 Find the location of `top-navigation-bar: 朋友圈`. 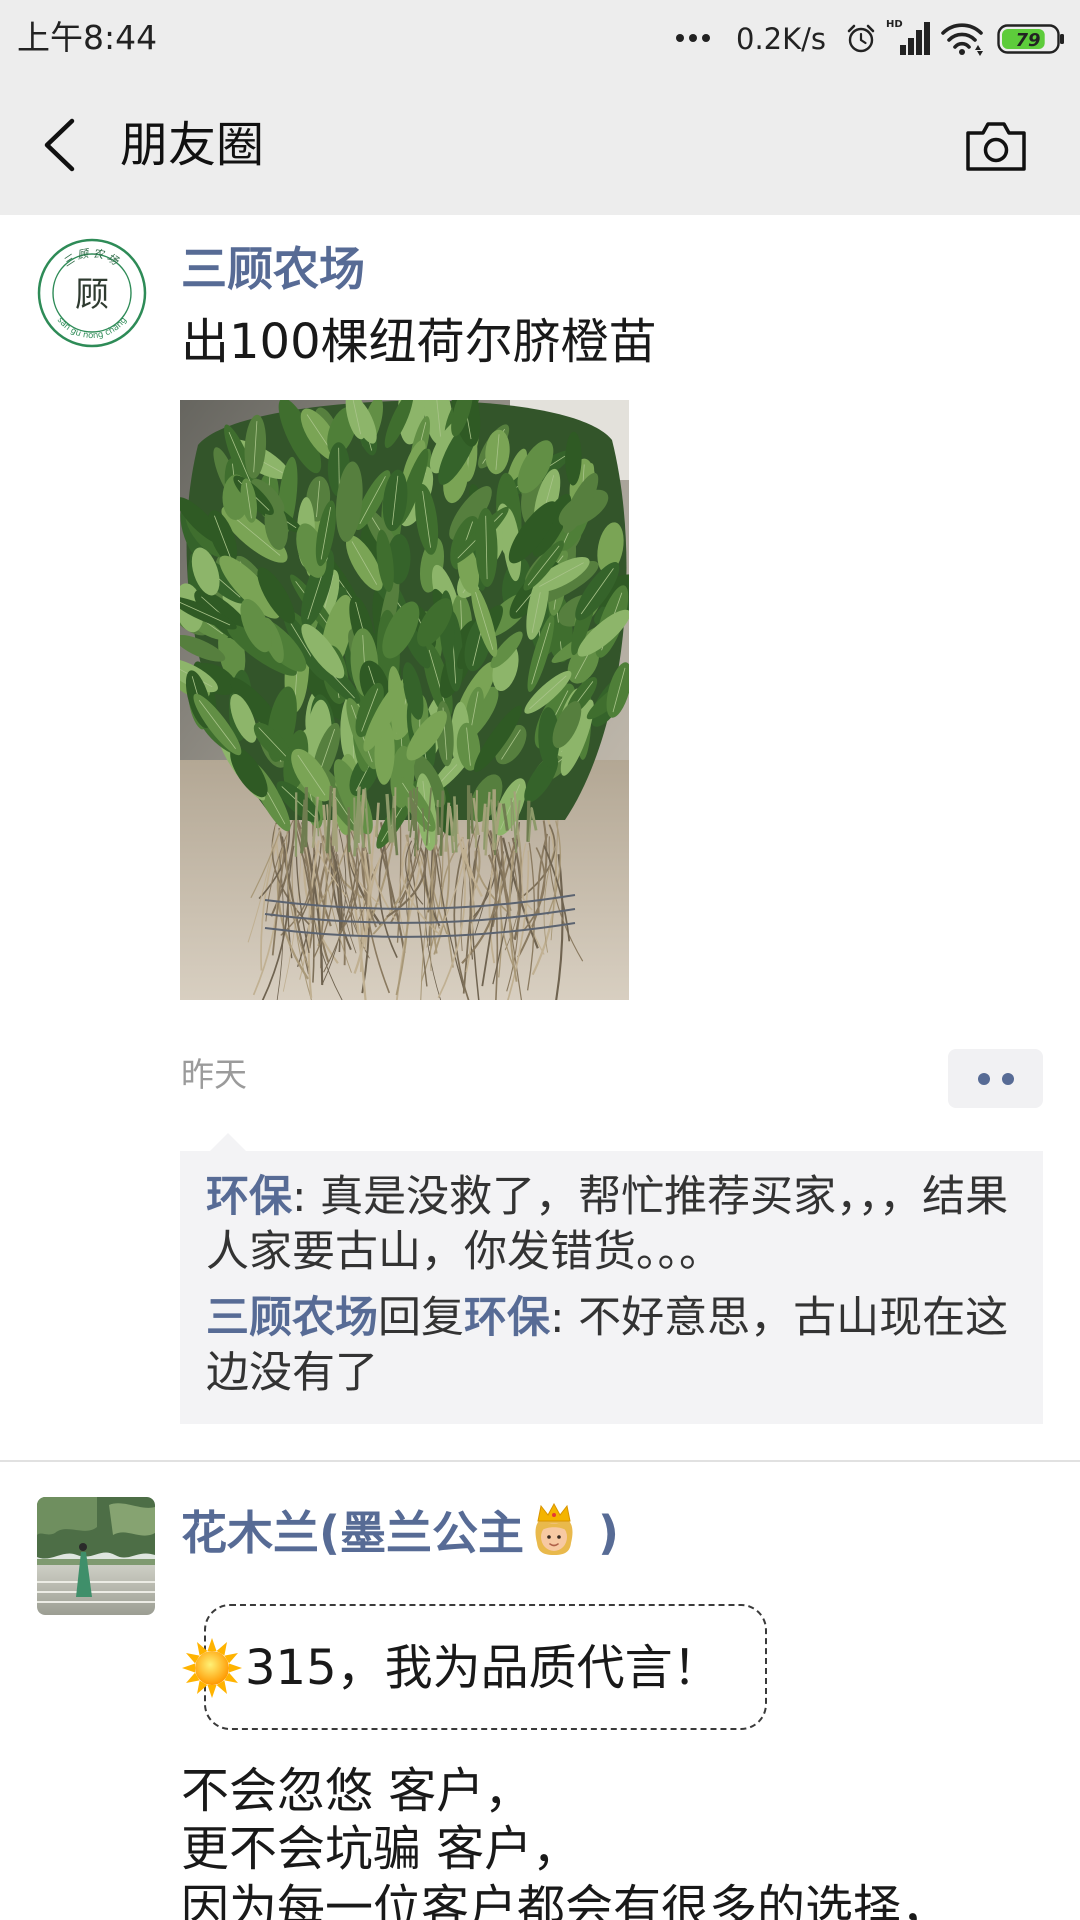

top-navigation-bar: 朋友圈 is located at coordinates (540, 145).